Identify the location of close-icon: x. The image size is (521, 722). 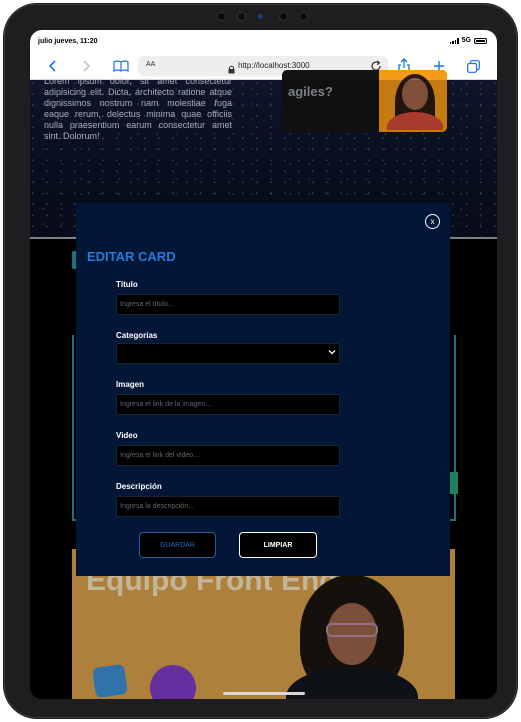
(432, 221).